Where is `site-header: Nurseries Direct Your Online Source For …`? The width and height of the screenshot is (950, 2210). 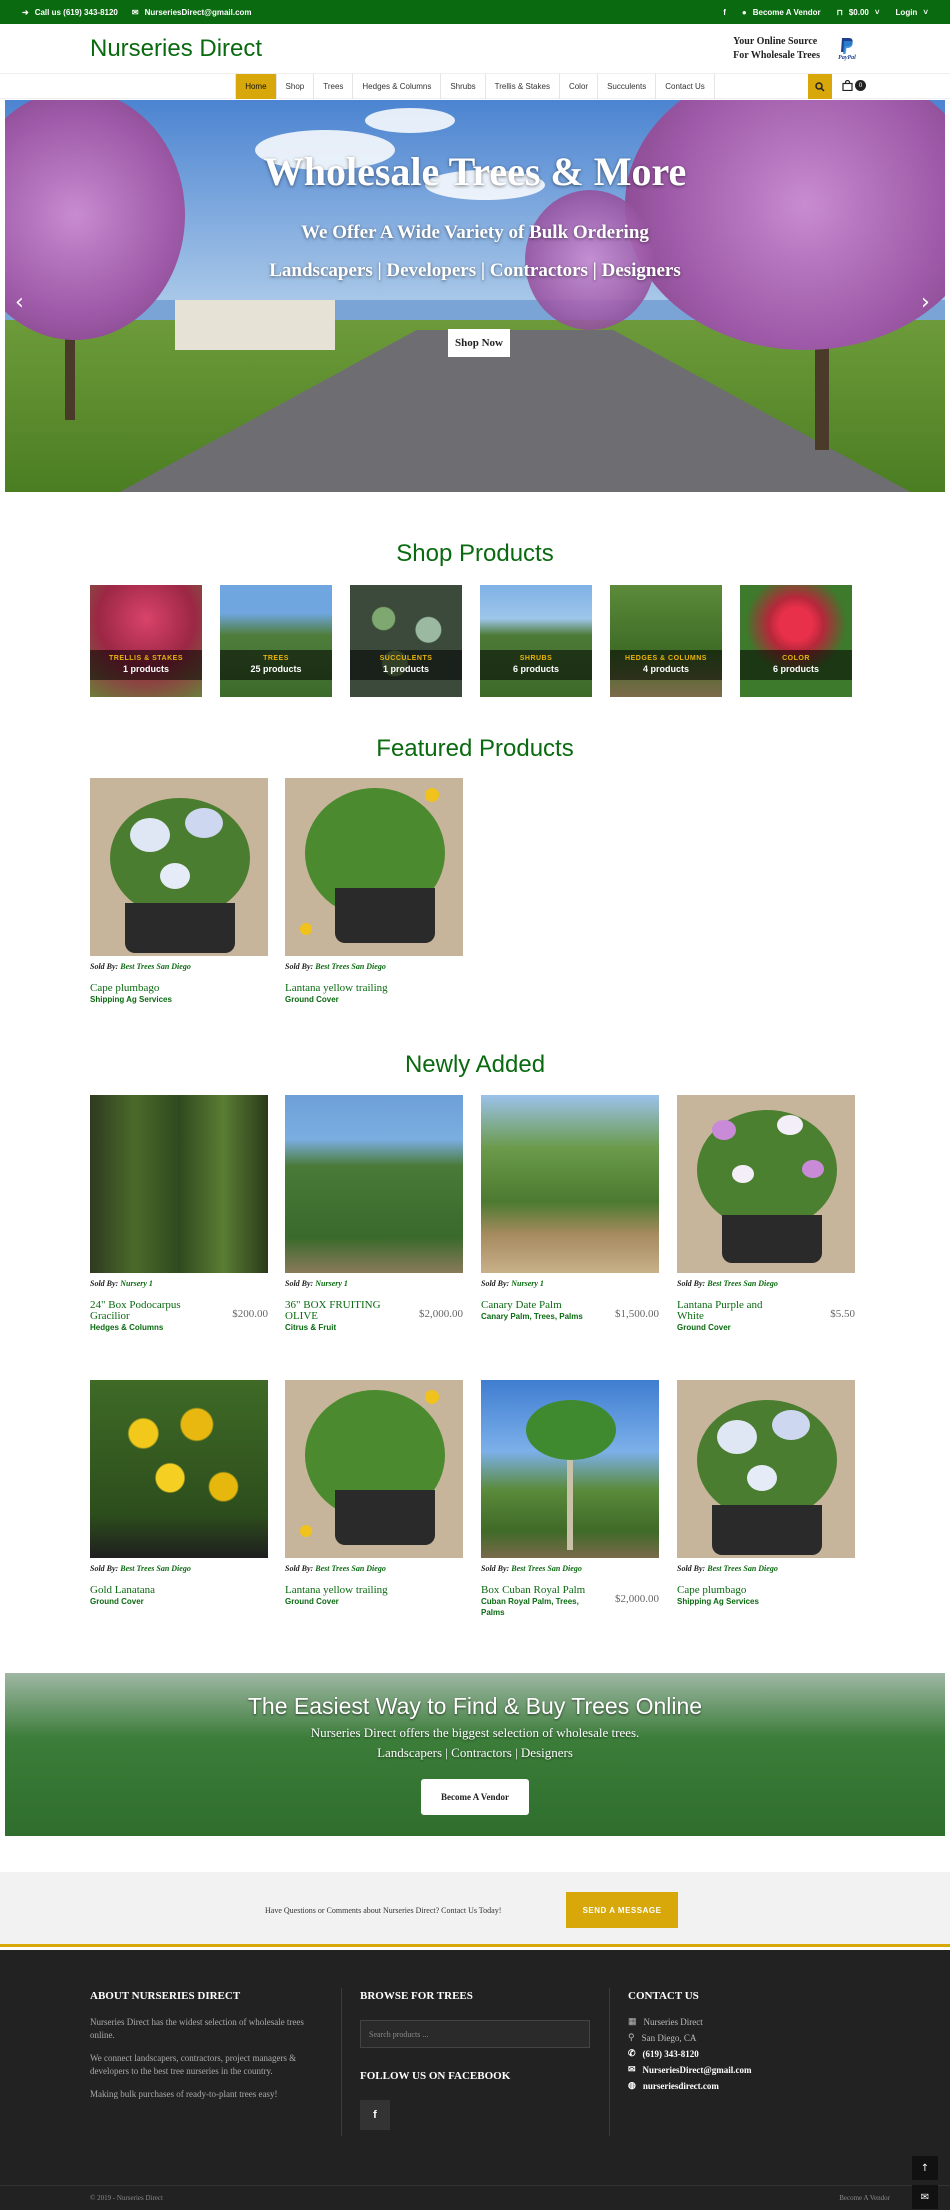
site-header: Nurseries Direct Your Online Source For … is located at coordinates (475, 49).